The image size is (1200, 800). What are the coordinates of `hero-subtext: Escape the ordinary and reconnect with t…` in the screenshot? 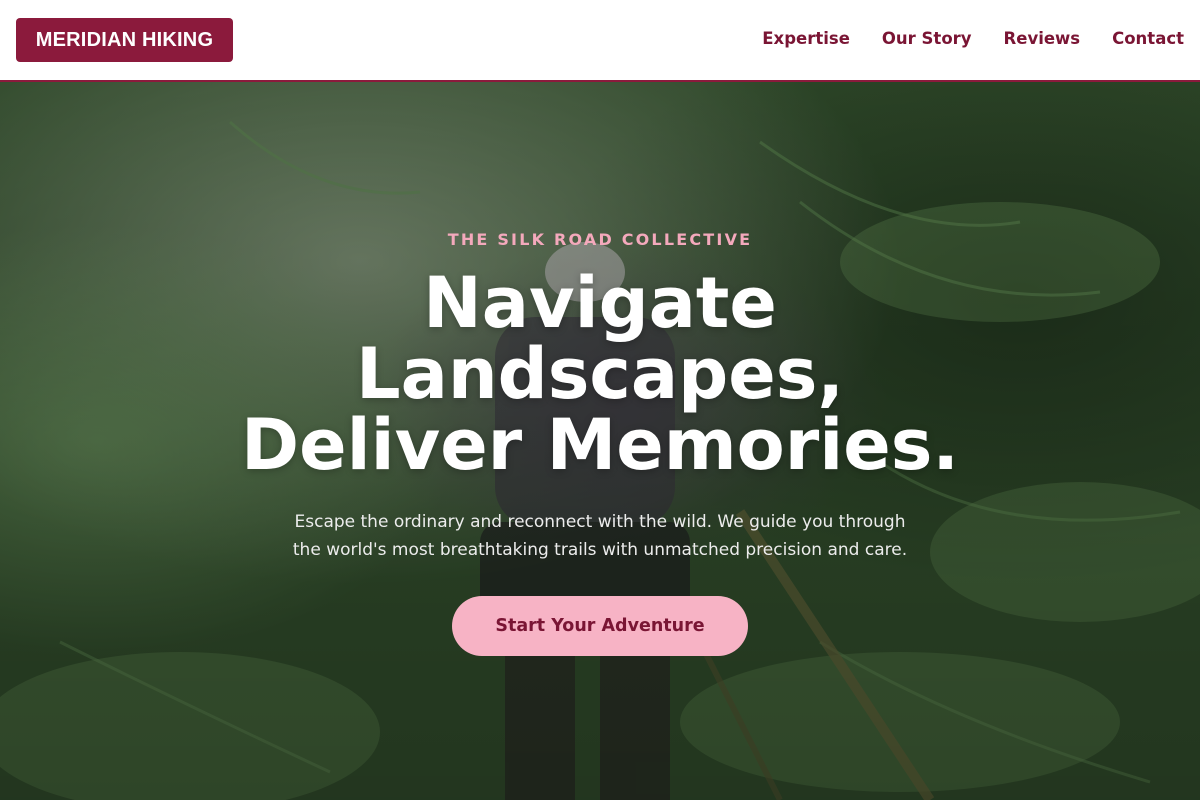 It's located at (600, 536).